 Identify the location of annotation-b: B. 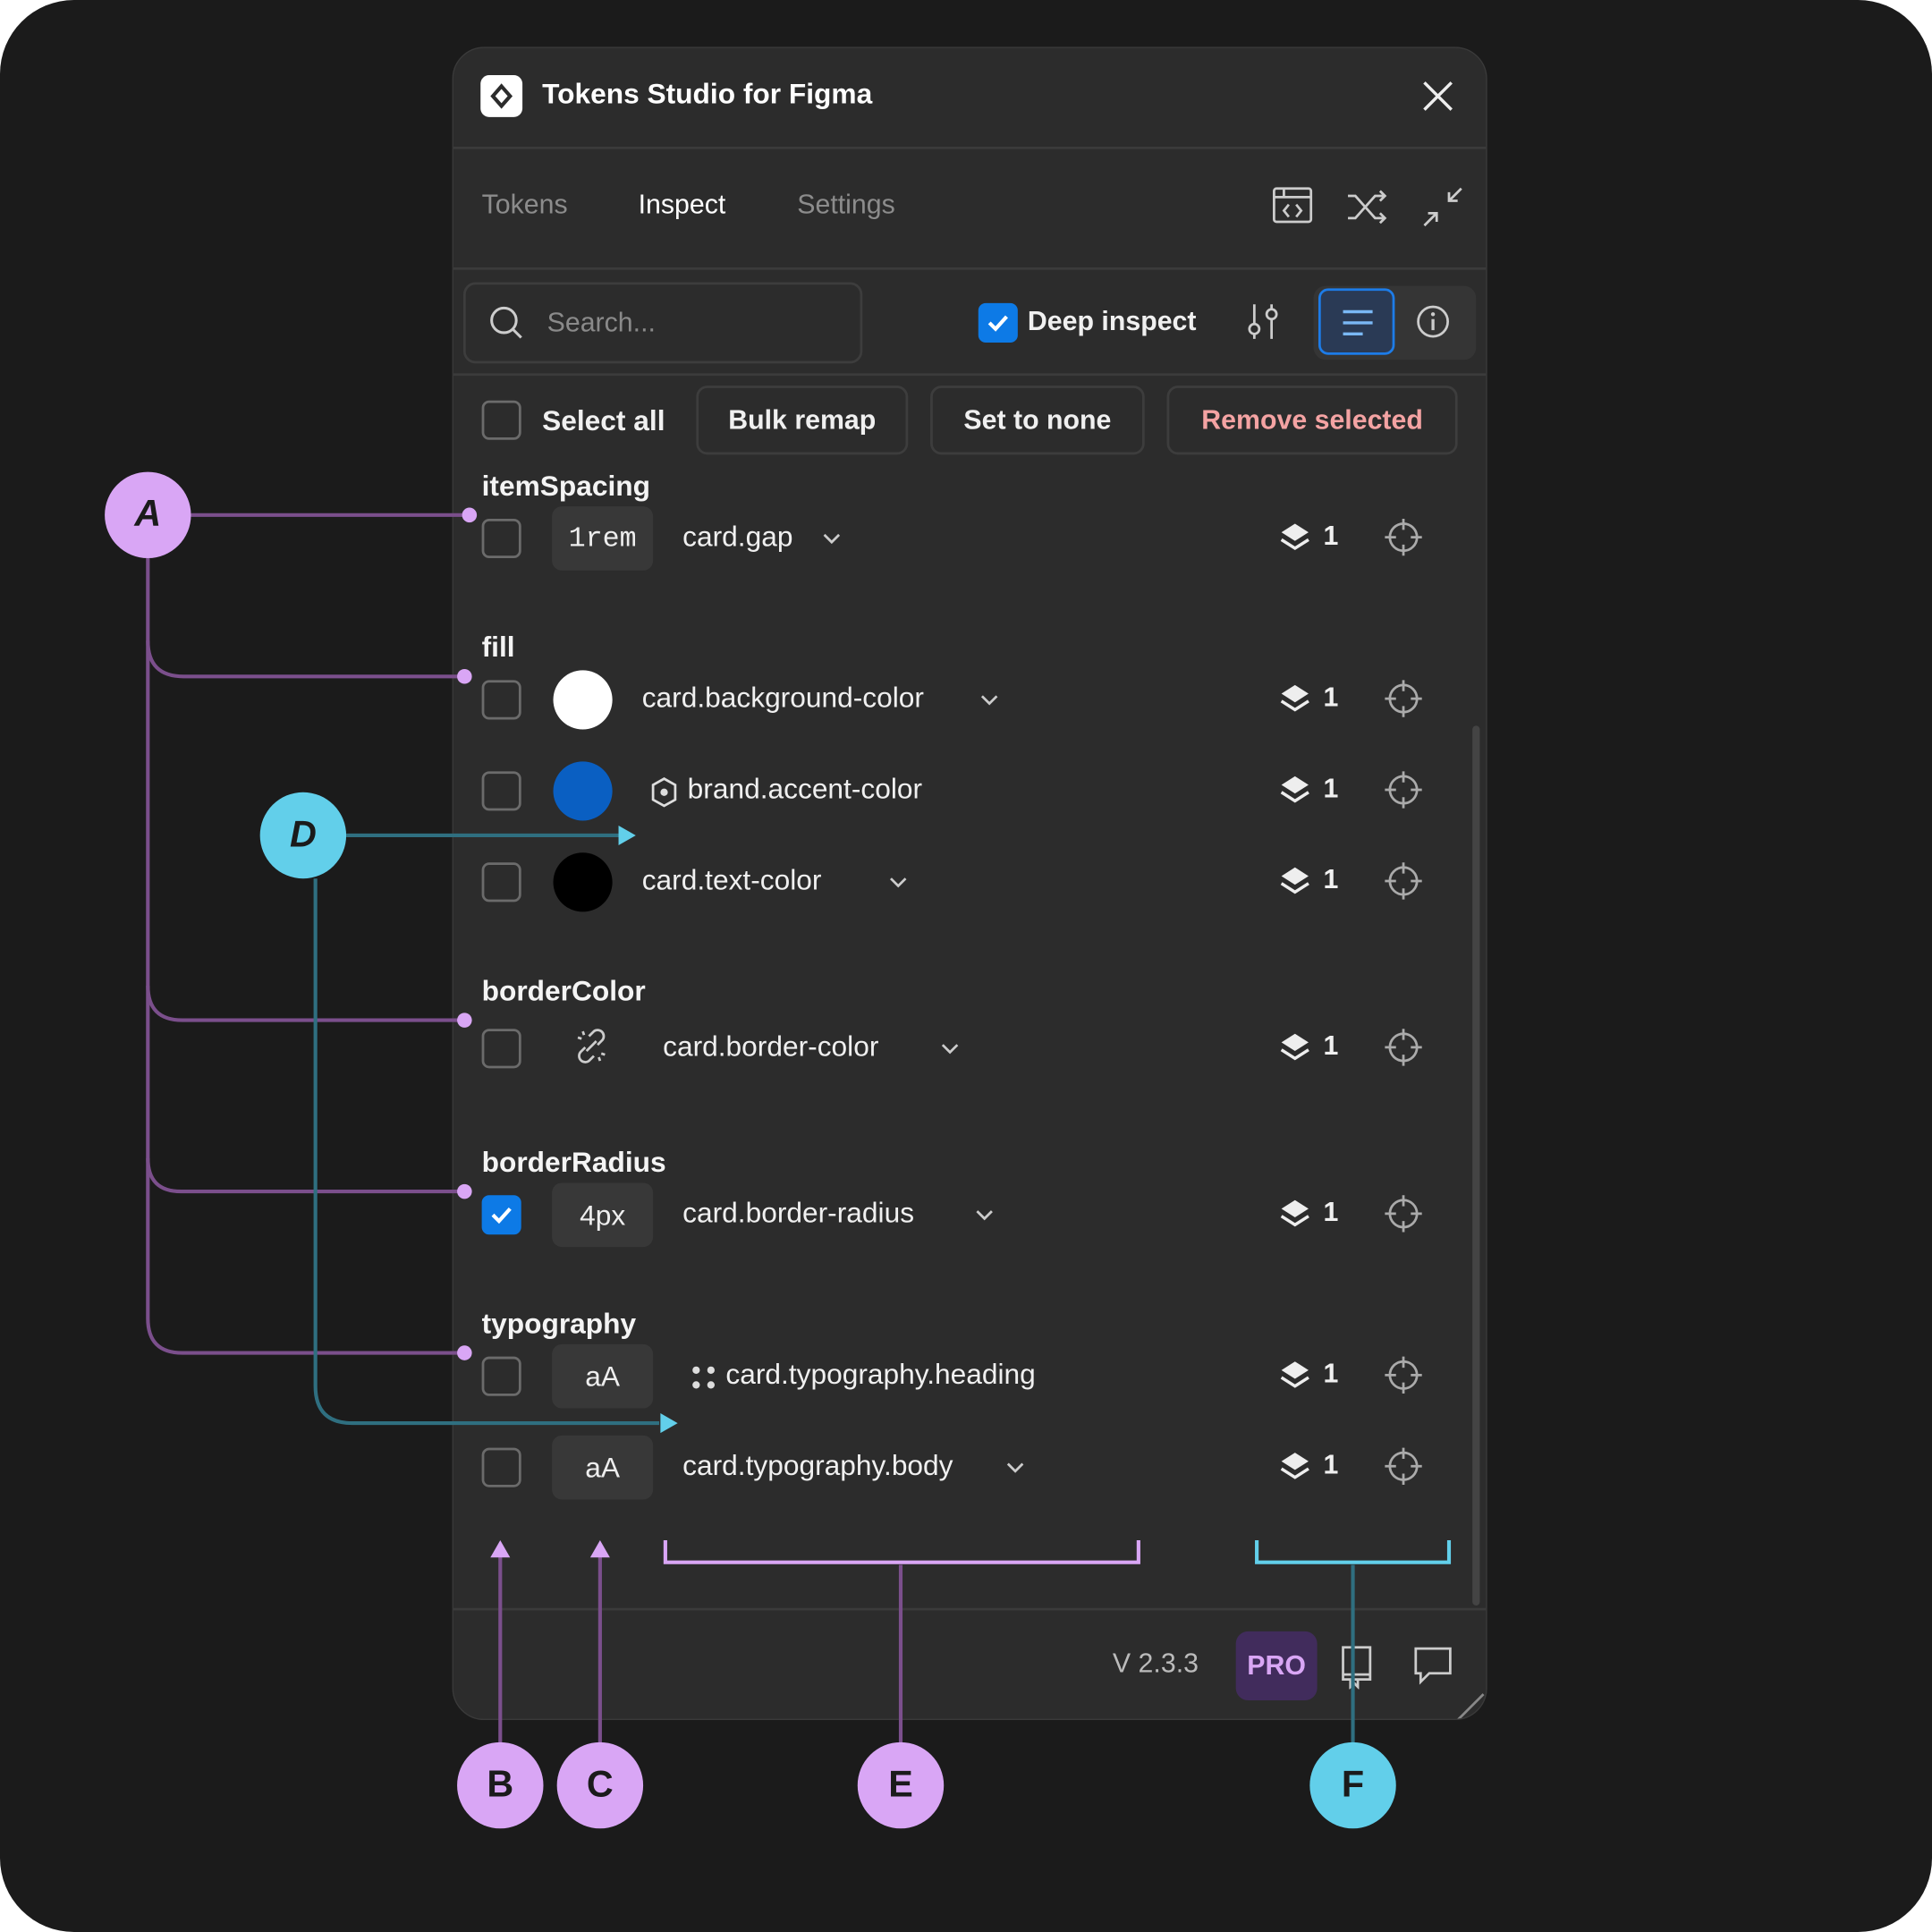
(500, 1785).